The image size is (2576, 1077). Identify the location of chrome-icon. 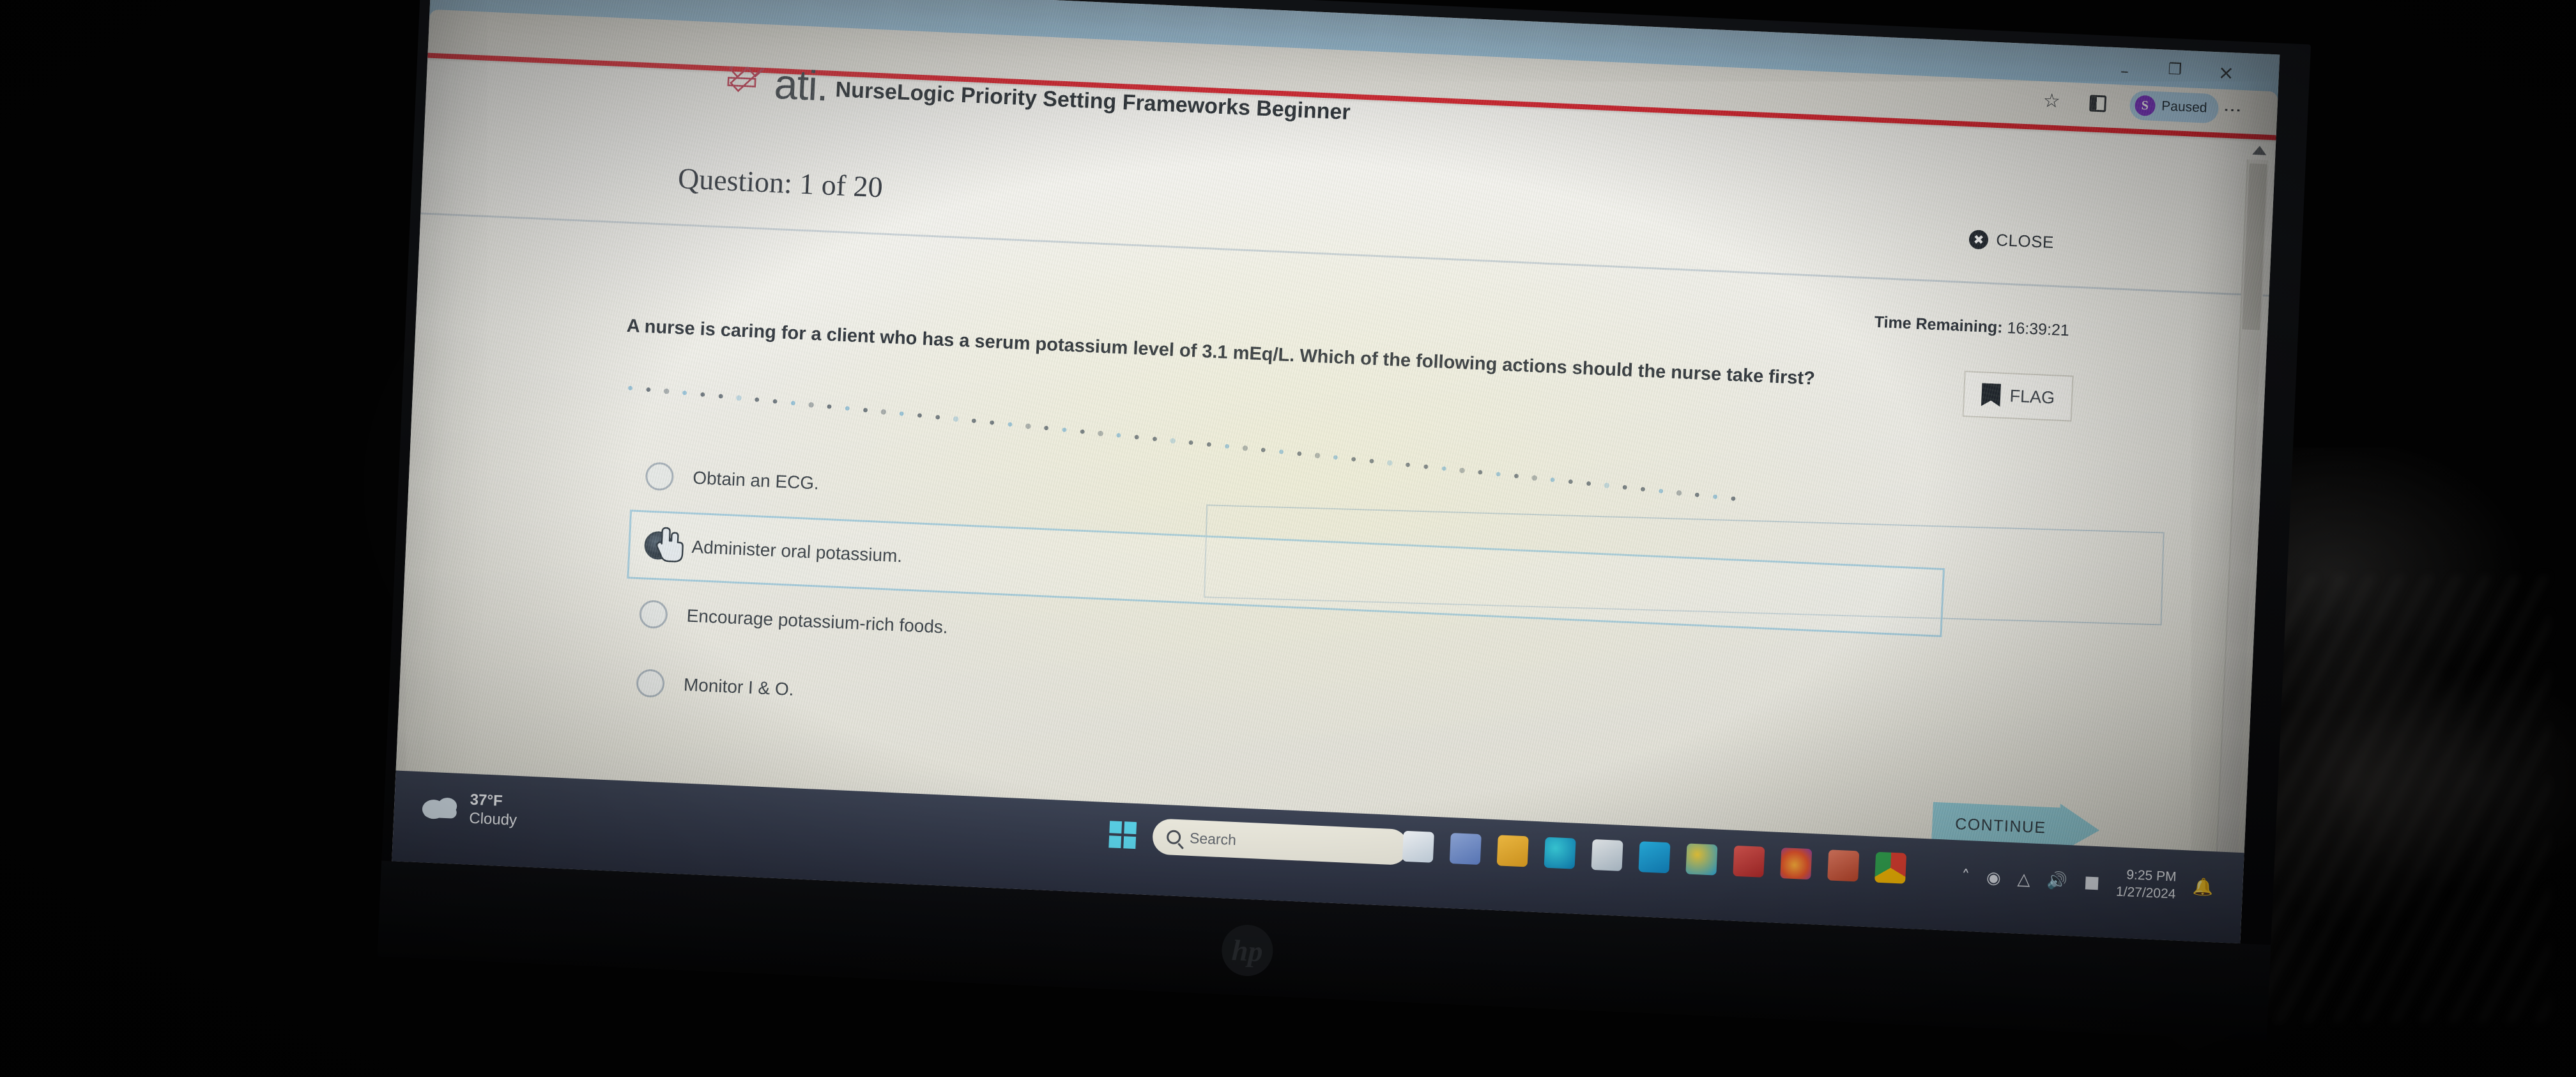
(1890, 868).